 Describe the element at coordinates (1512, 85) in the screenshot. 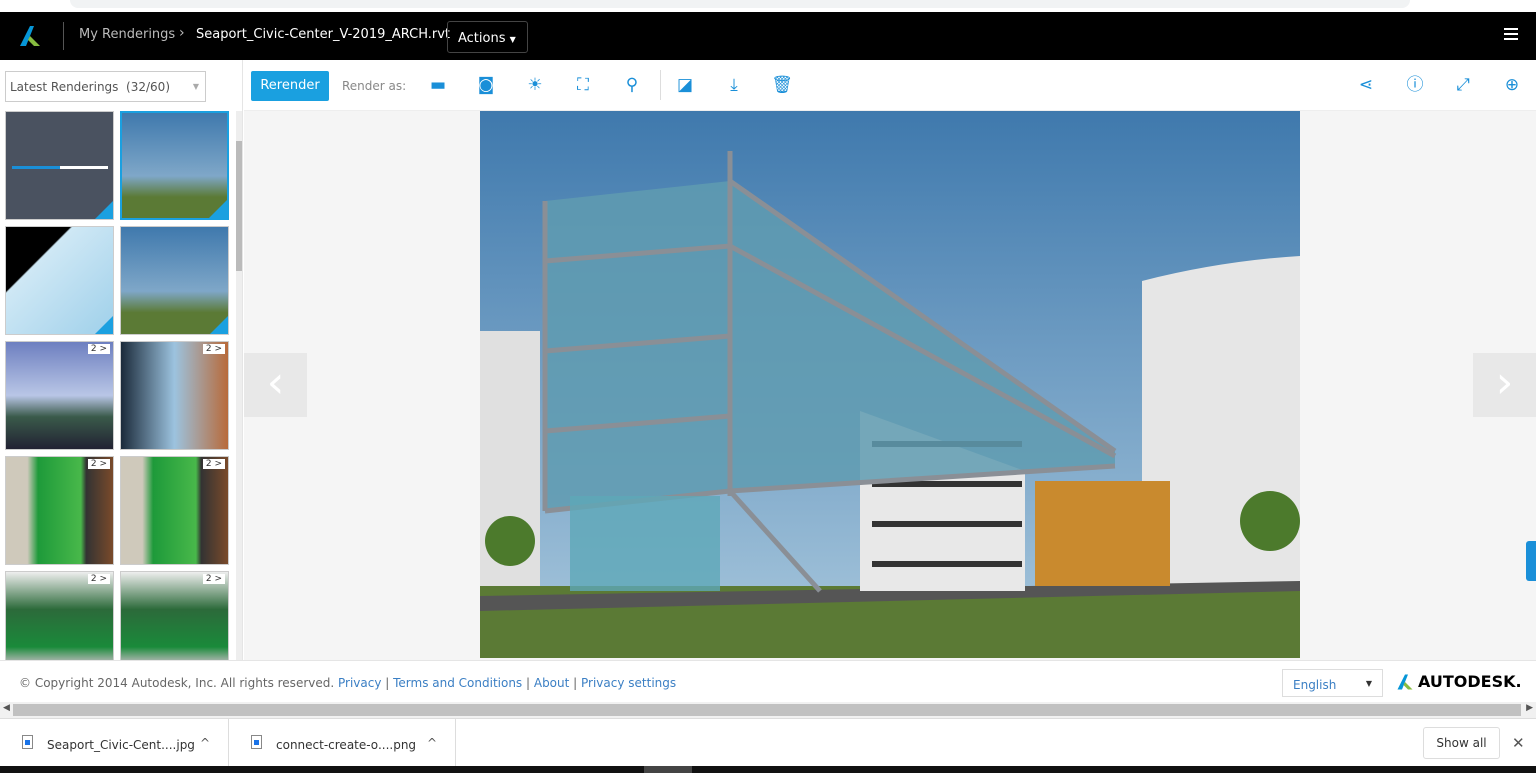

I see `zoom-in-icon: ⊕` at that location.